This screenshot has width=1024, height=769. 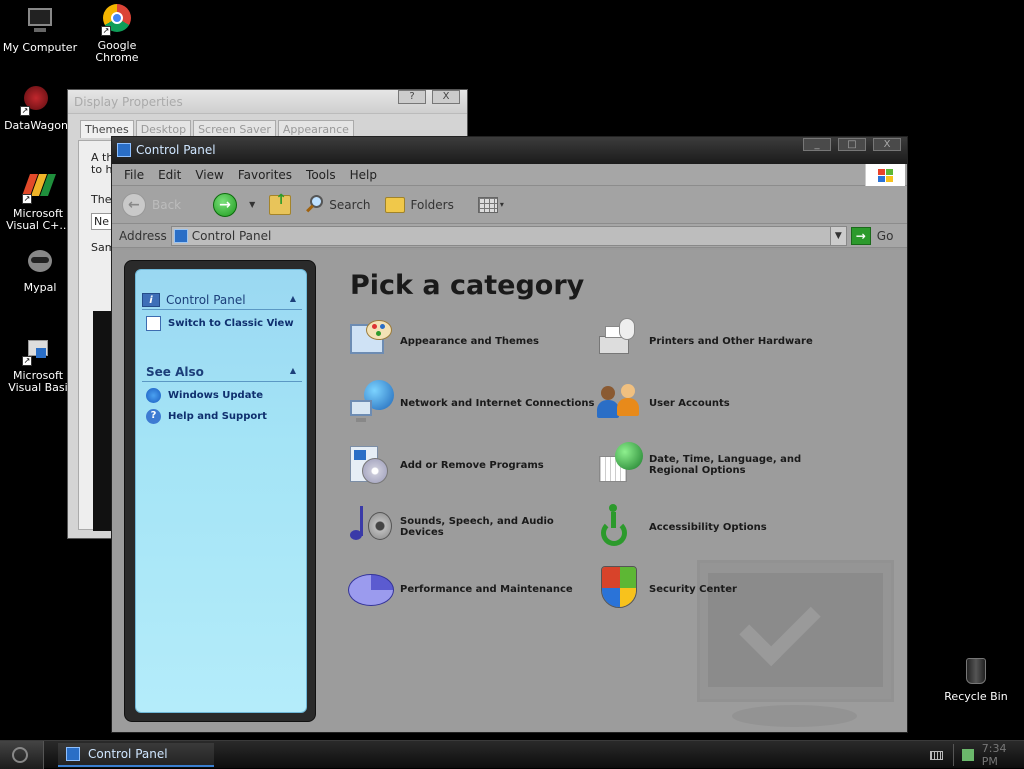 What do you see at coordinates (501, 204) in the screenshot?
I see `views-dropdown-icon: ▾` at bounding box center [501, 204].